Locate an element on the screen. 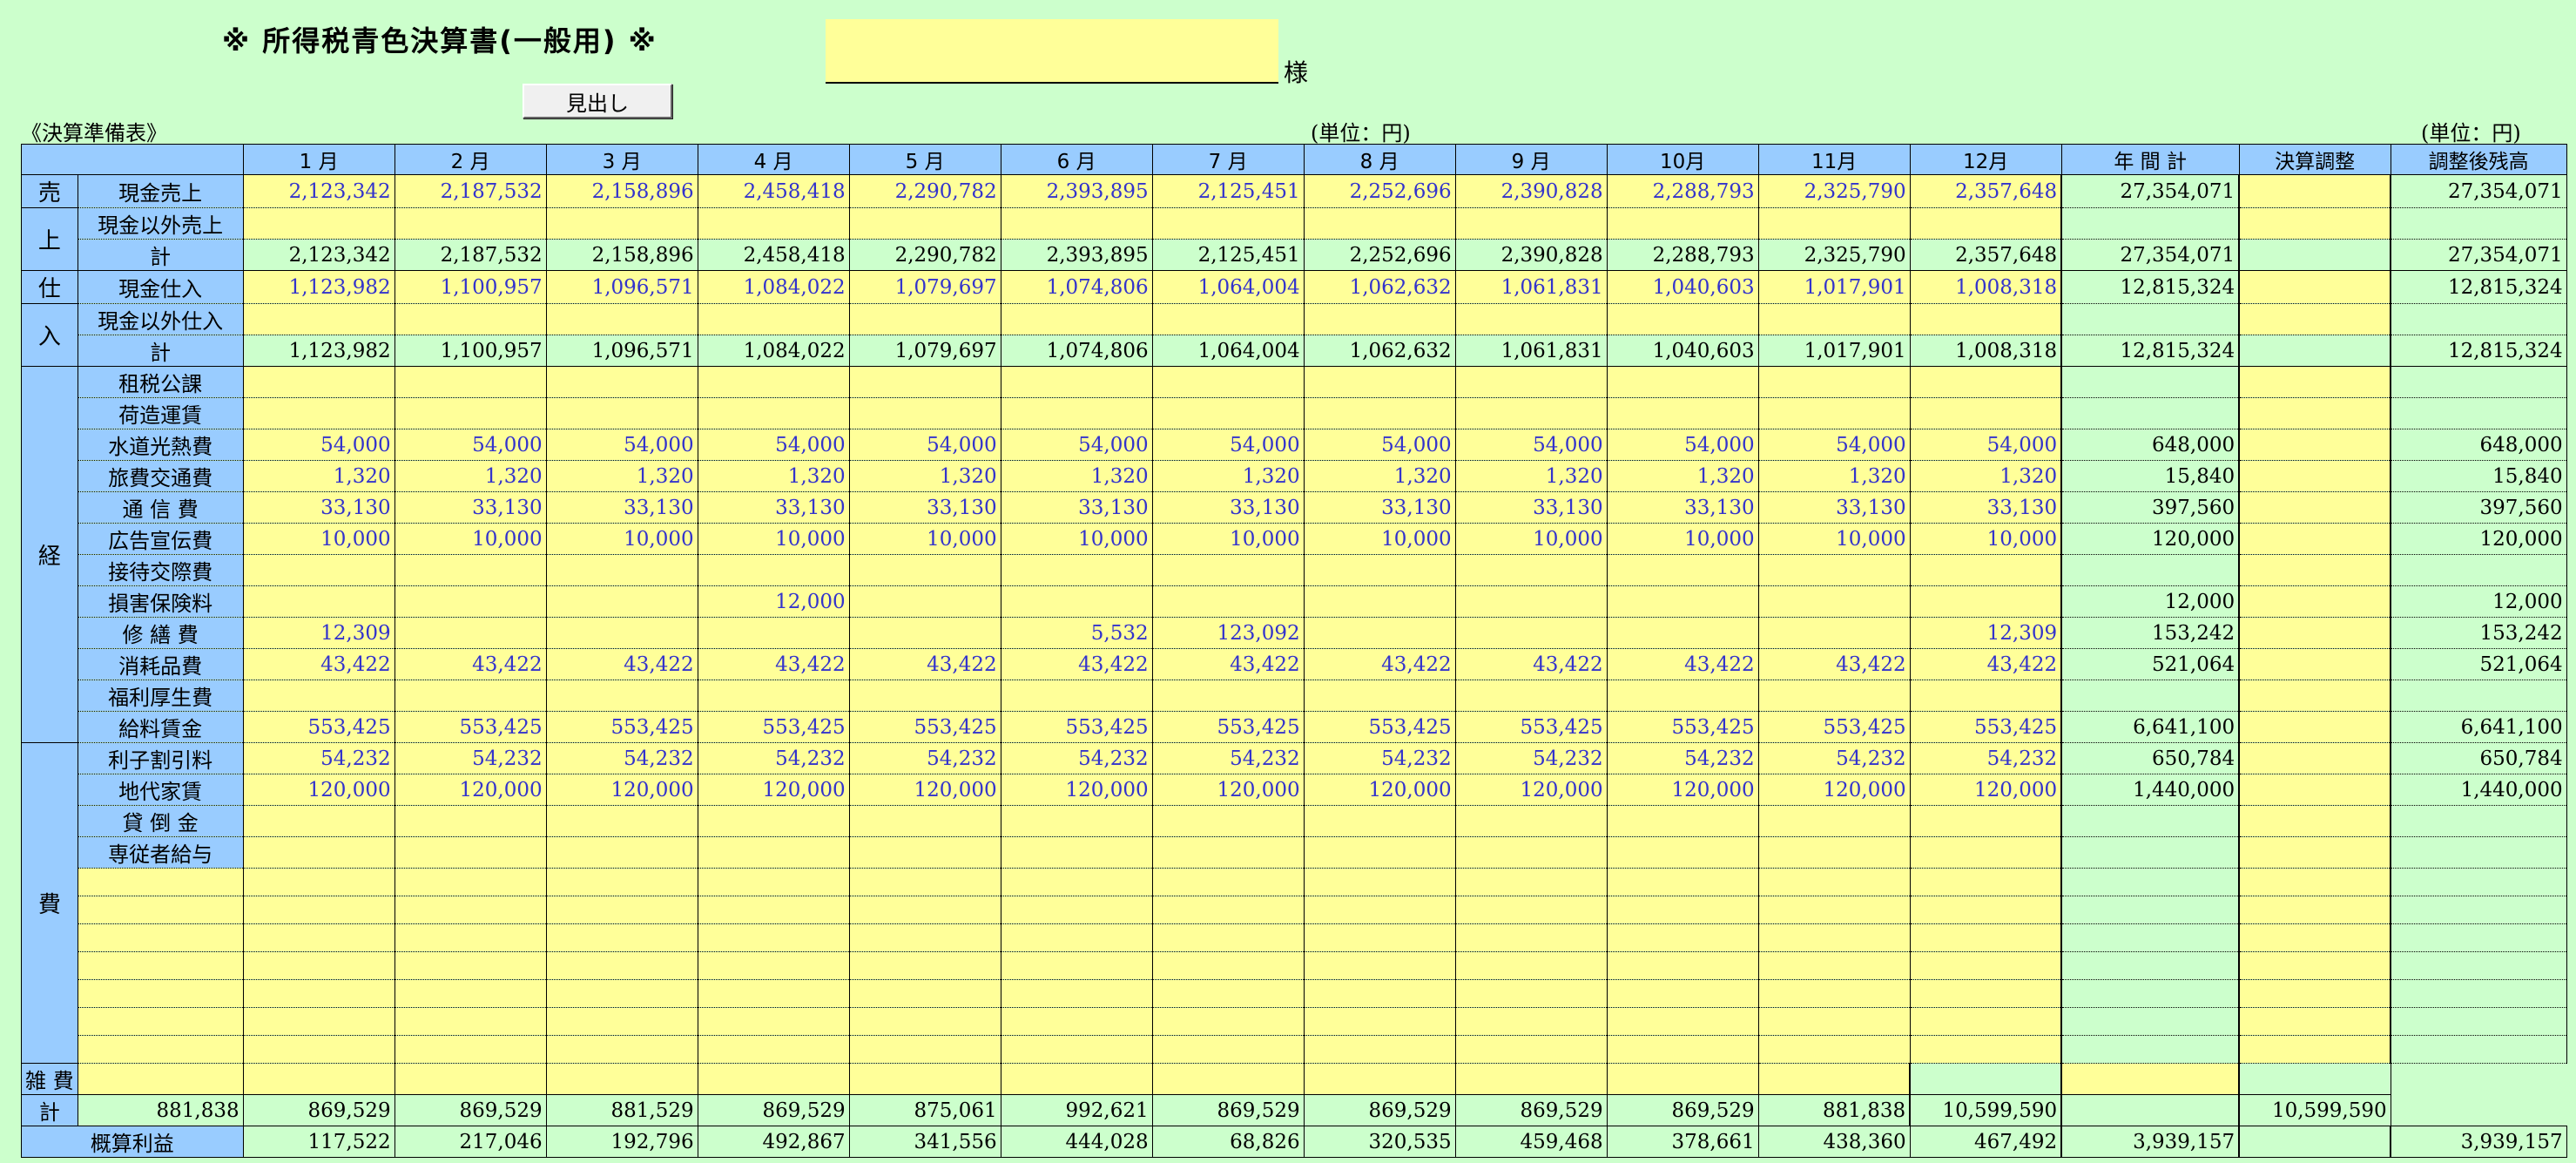 This screenshot has width=2576, height=1163. month-cell: 2,187,532 is located at coordinates (470, 191).